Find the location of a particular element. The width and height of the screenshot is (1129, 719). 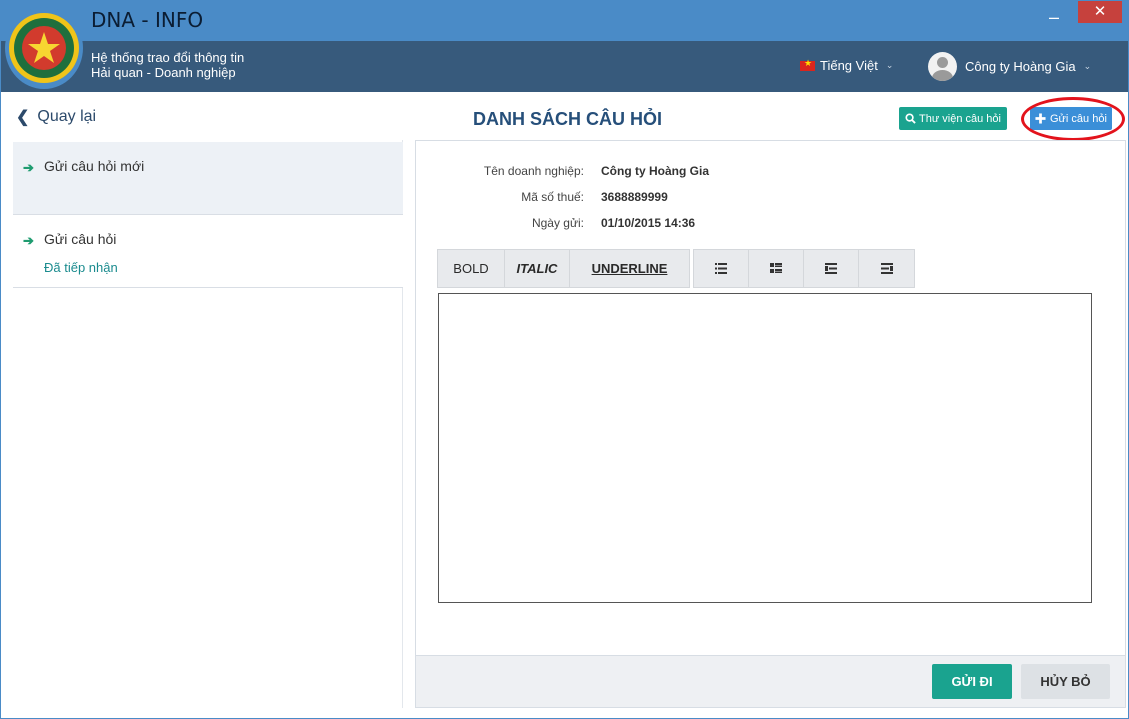

sidebar-item-status: Đã tiếp nhận is located at coordinates (81, 267).